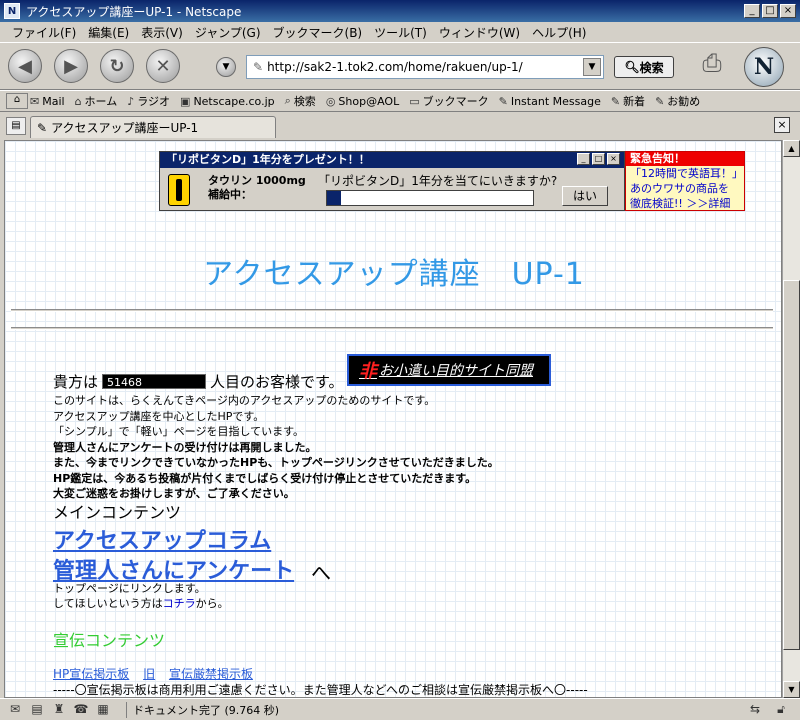 The image size is (800, 720). Describe the element at coordinates (158, 673) in the screenshot. I see `bbs-links: HP宣伝掲示板 旧 宣伝厳禁掲示板` at that location.